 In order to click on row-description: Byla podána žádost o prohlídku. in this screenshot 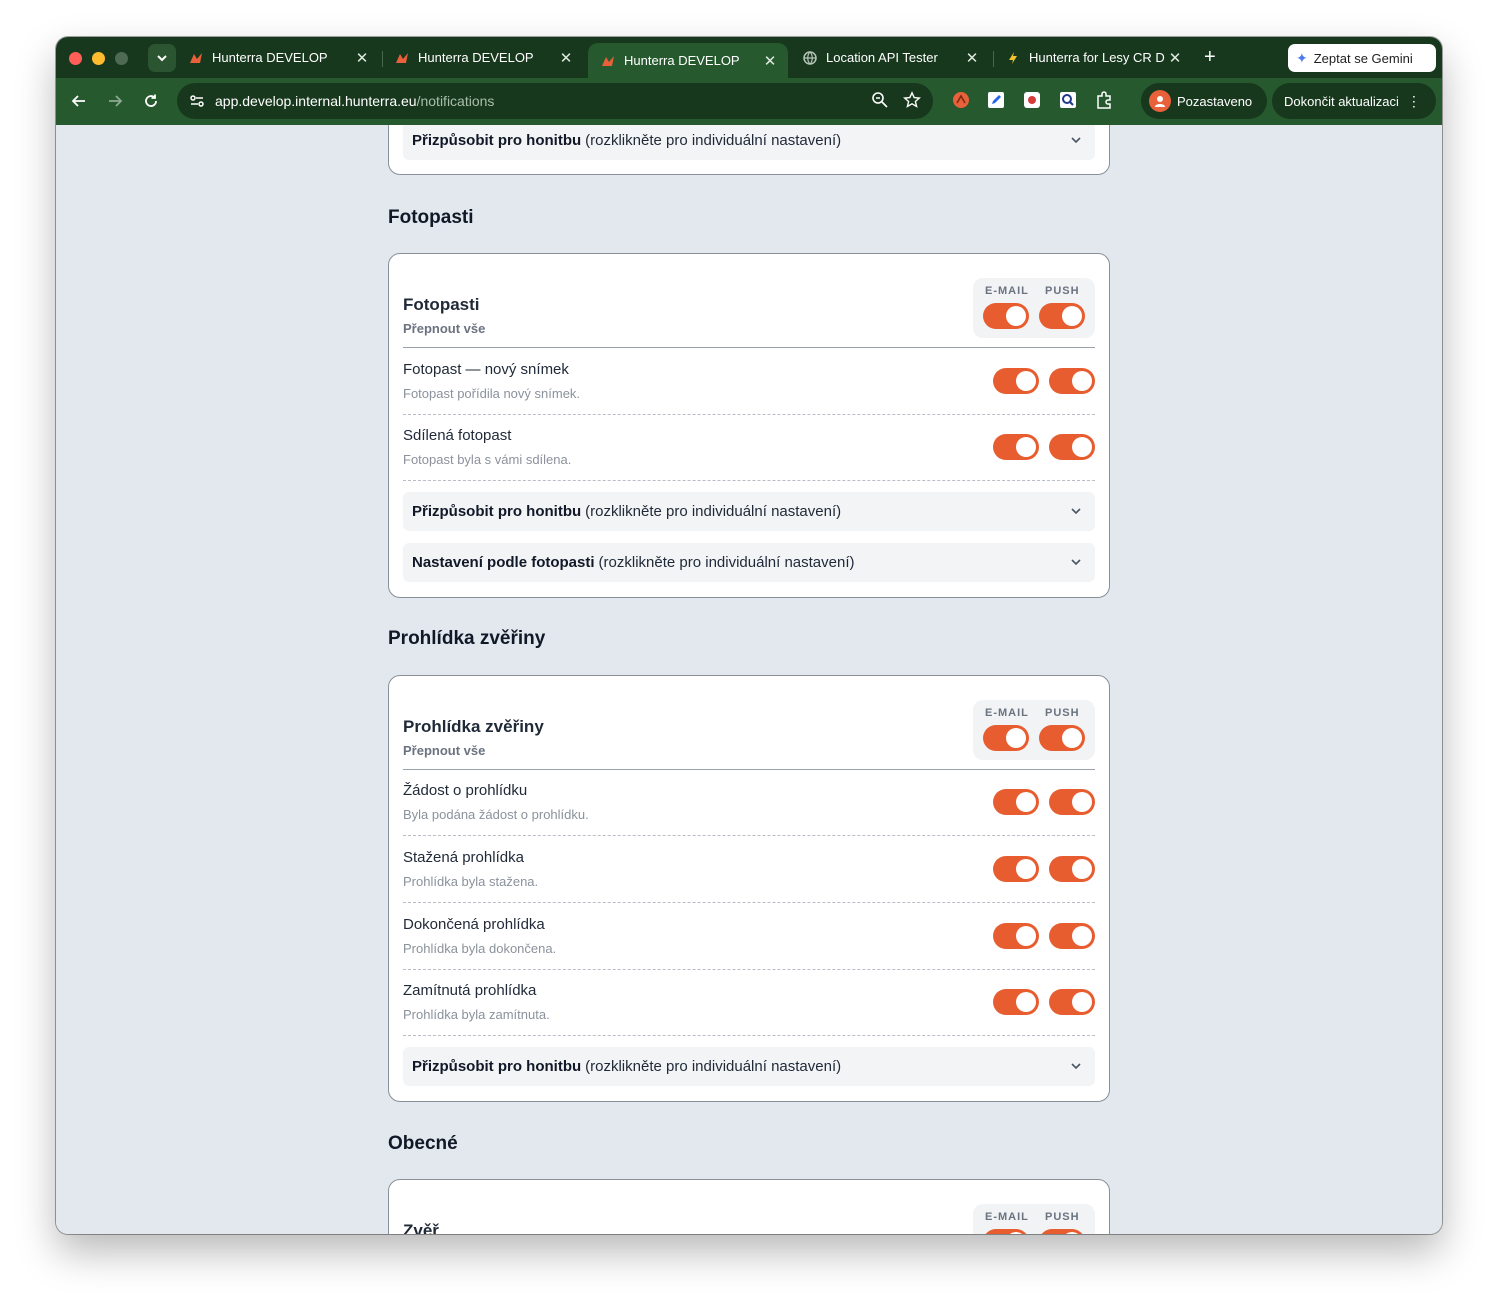, I will do `click(496, 814)`.